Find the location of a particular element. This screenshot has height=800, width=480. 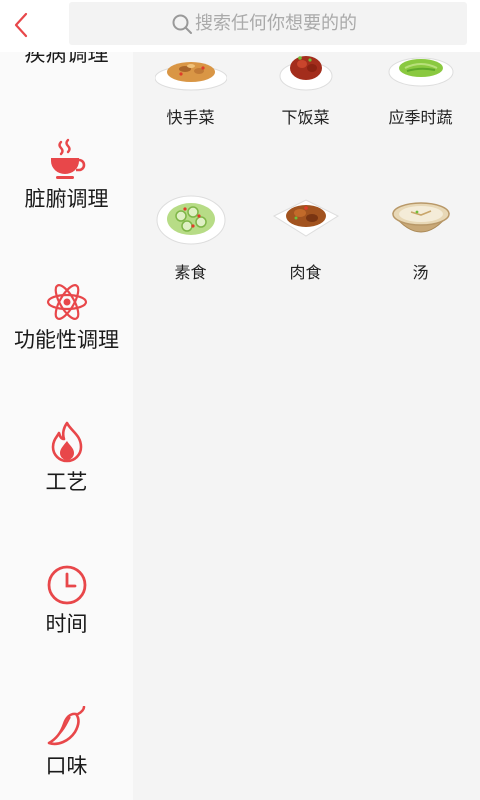

top-bar is located at coordinates (240, 26).